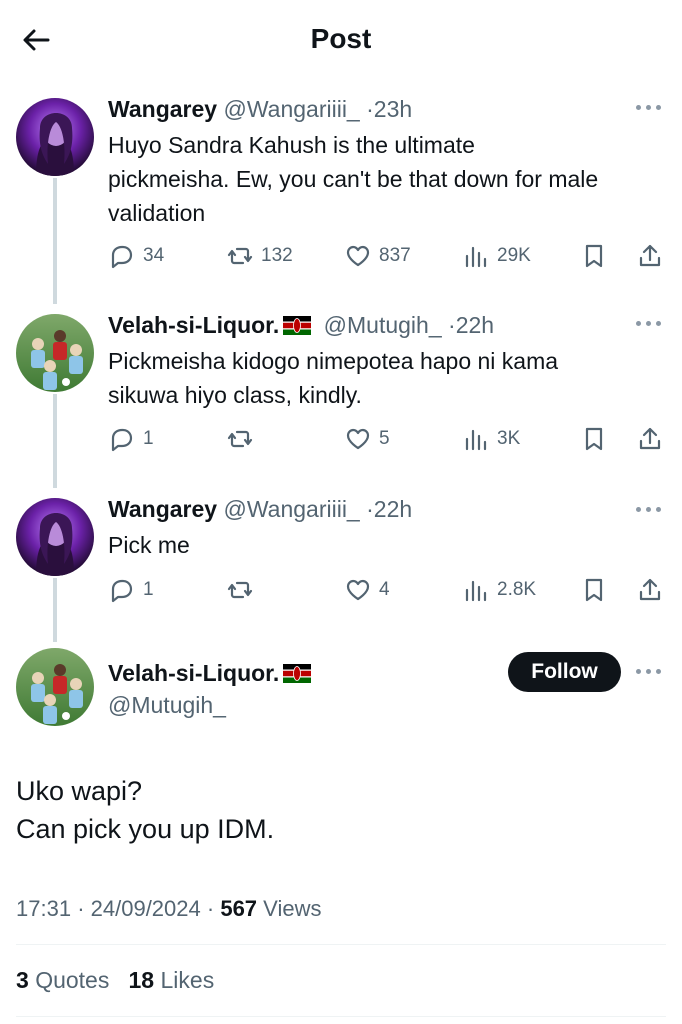  I want to click on author-handle-row: @Mutugih_, so click(167, 705).